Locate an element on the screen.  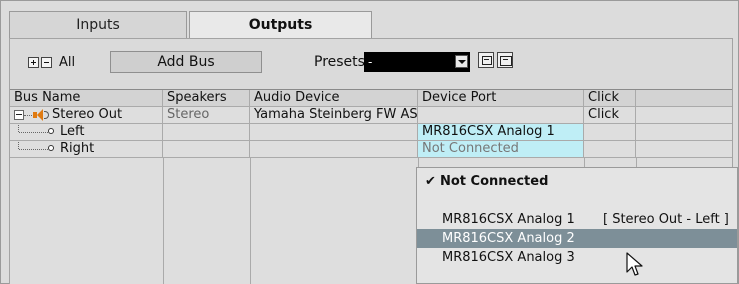
channel-name: Left is located at coordinates (72, 131).